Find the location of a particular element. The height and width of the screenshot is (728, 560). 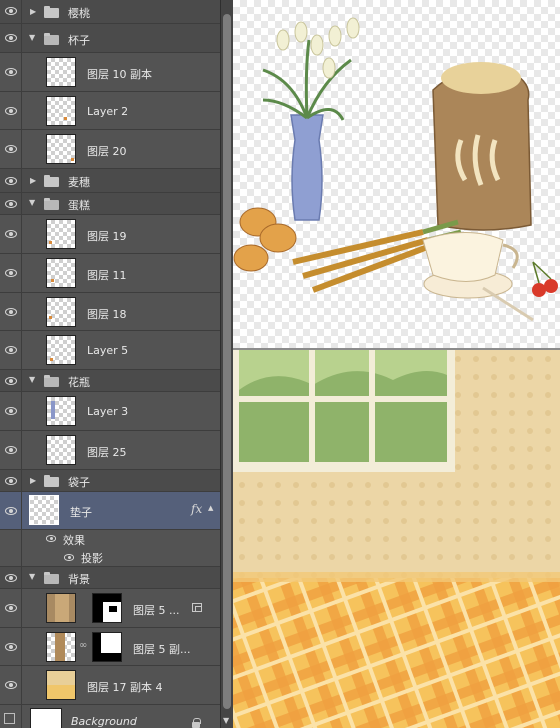

layer-row: 图层 10 副本 is located at coordinates (110, 72).